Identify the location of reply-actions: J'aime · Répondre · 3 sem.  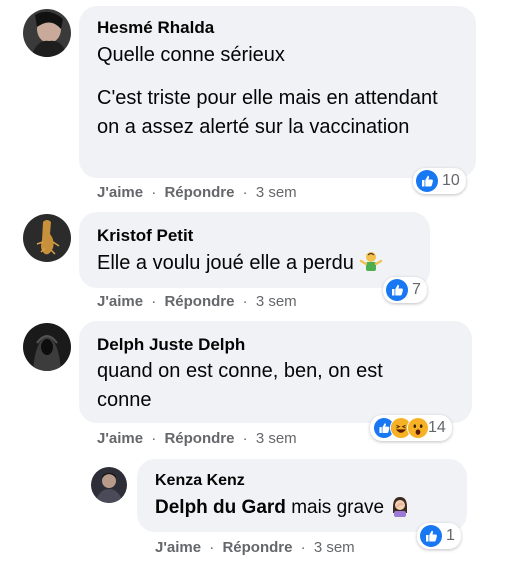
(255, 547).